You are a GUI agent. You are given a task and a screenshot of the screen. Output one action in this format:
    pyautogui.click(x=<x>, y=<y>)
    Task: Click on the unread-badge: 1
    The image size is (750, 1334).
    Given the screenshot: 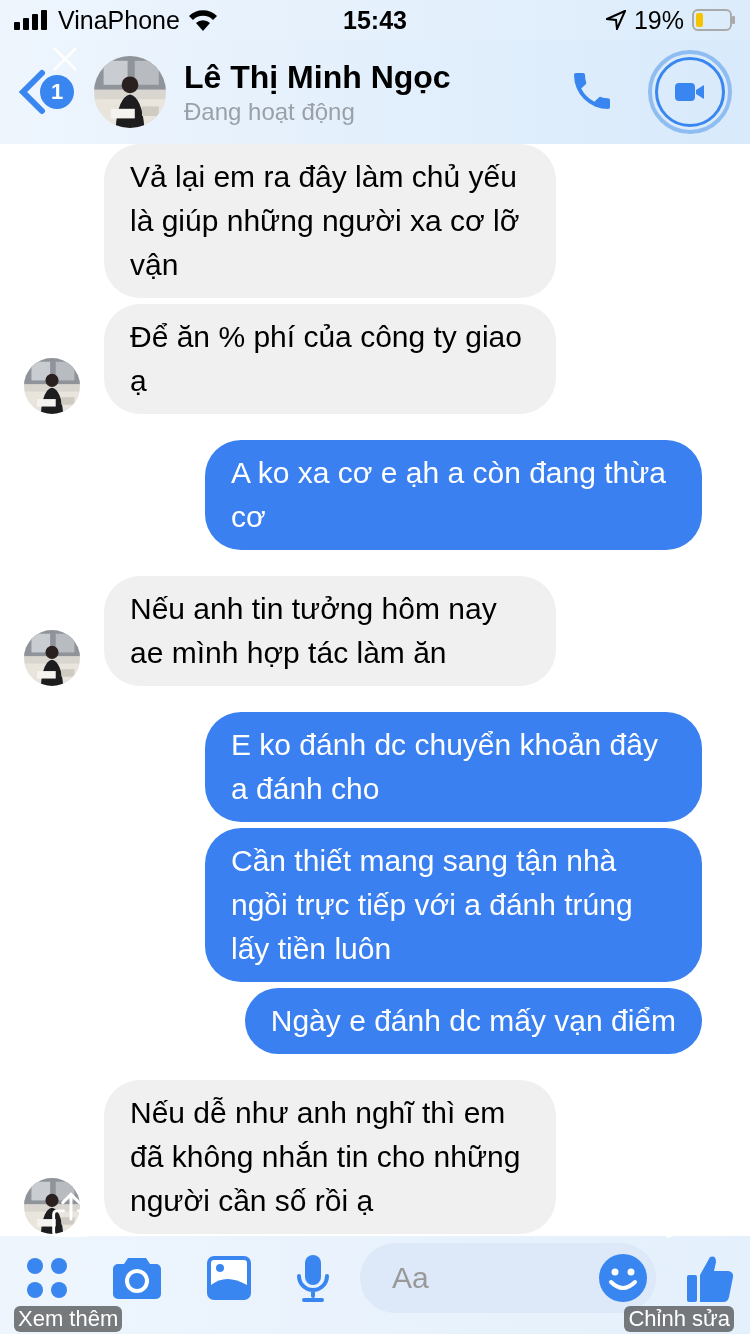 What is the action you would take?
    pyautogui.click(x=57, y=92)
    